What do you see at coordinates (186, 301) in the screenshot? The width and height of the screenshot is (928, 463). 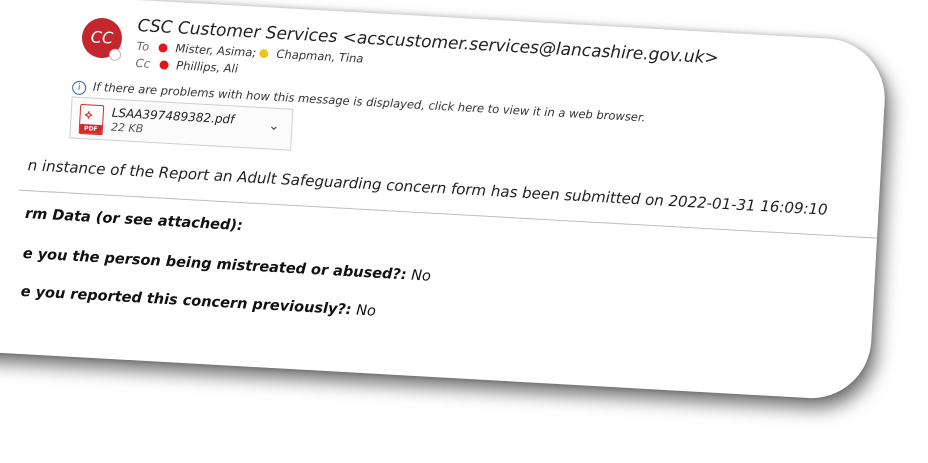 I see `question-text: e you reported this concern previously?:` at bounding box center [186, 301].